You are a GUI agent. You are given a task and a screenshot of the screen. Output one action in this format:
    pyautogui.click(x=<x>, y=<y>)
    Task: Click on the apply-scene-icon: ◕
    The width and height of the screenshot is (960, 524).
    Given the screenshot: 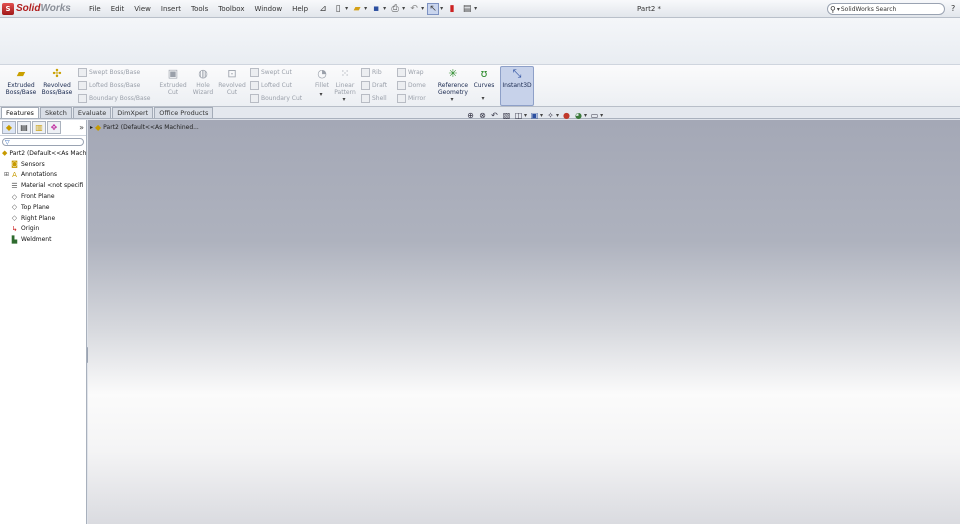 What is the action you would take?
    pyautogui.click(x=578, y=115)
    